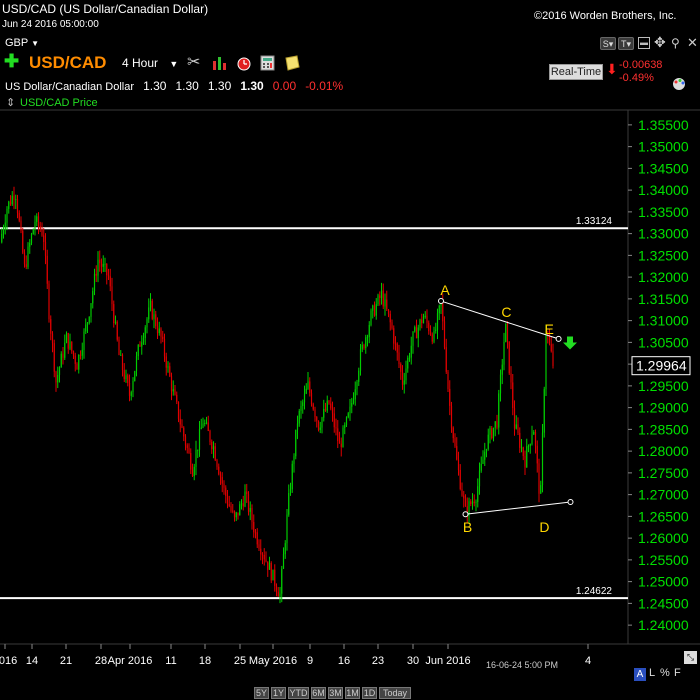 Image resolution: width=700 pixels, height=700 pixels. What do you see at coordinates (570, 343) in the screenshot?
I see `down-arrow-icon` at bounding box center [570, 343].